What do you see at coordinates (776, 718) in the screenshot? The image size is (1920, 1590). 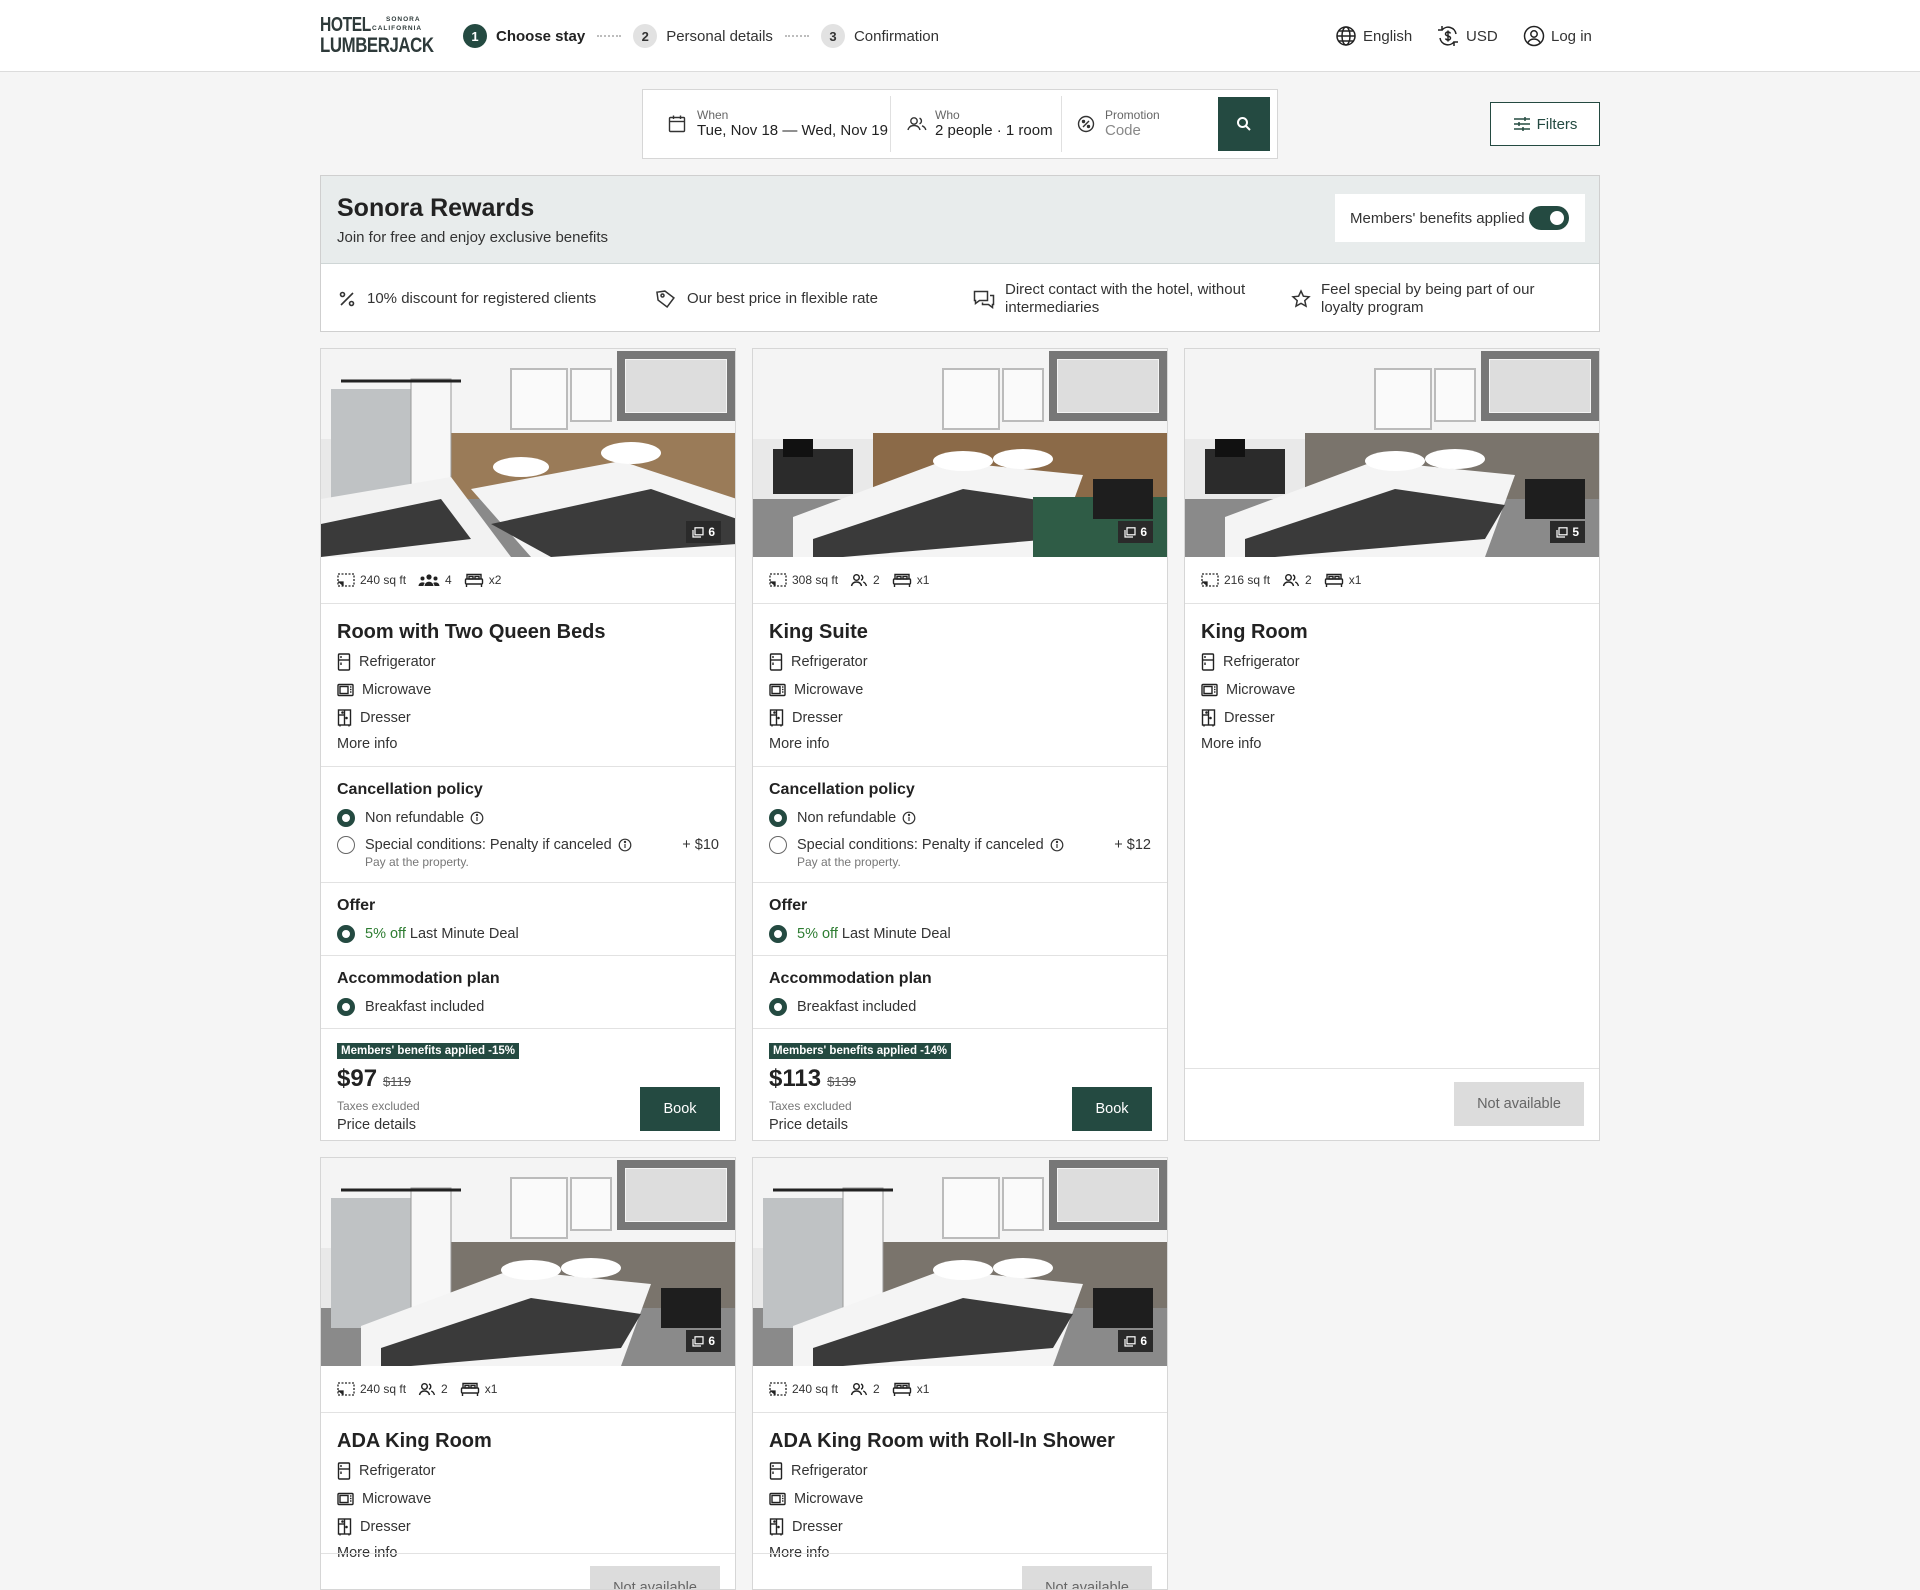 I see `dresser-icon` at bounding box center [776, 718].